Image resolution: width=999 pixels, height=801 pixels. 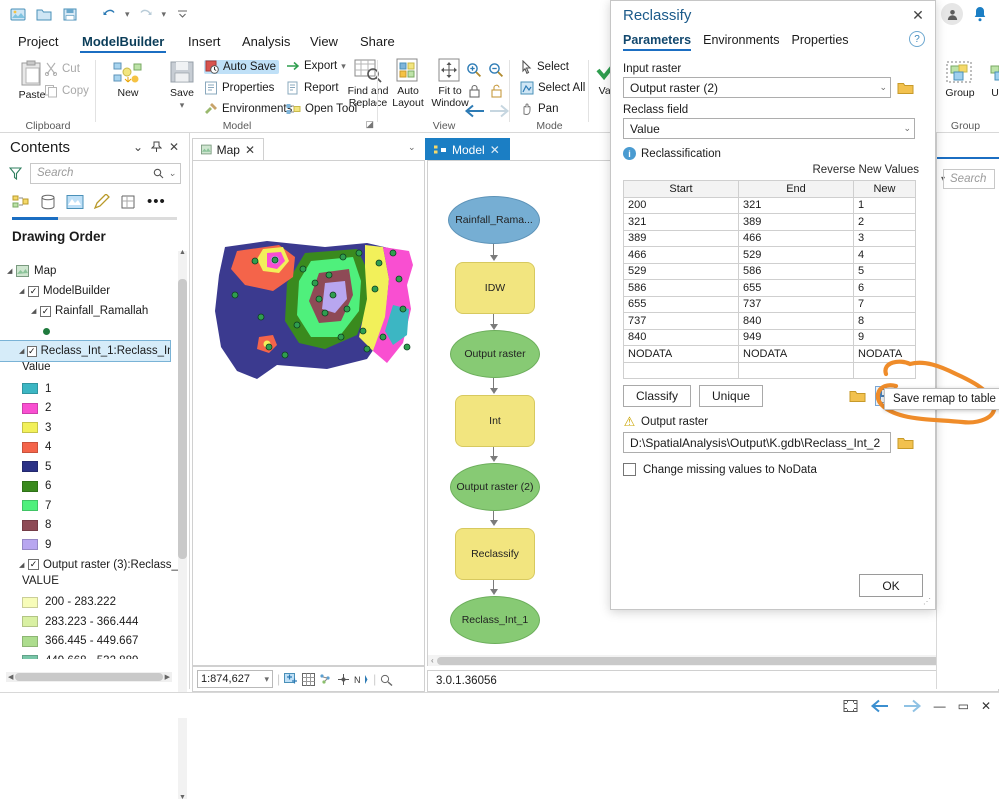 What do you see at coordinates (629, 153) in the screenshot?
I see `info-icon: i` at bounding box center [629, 153].